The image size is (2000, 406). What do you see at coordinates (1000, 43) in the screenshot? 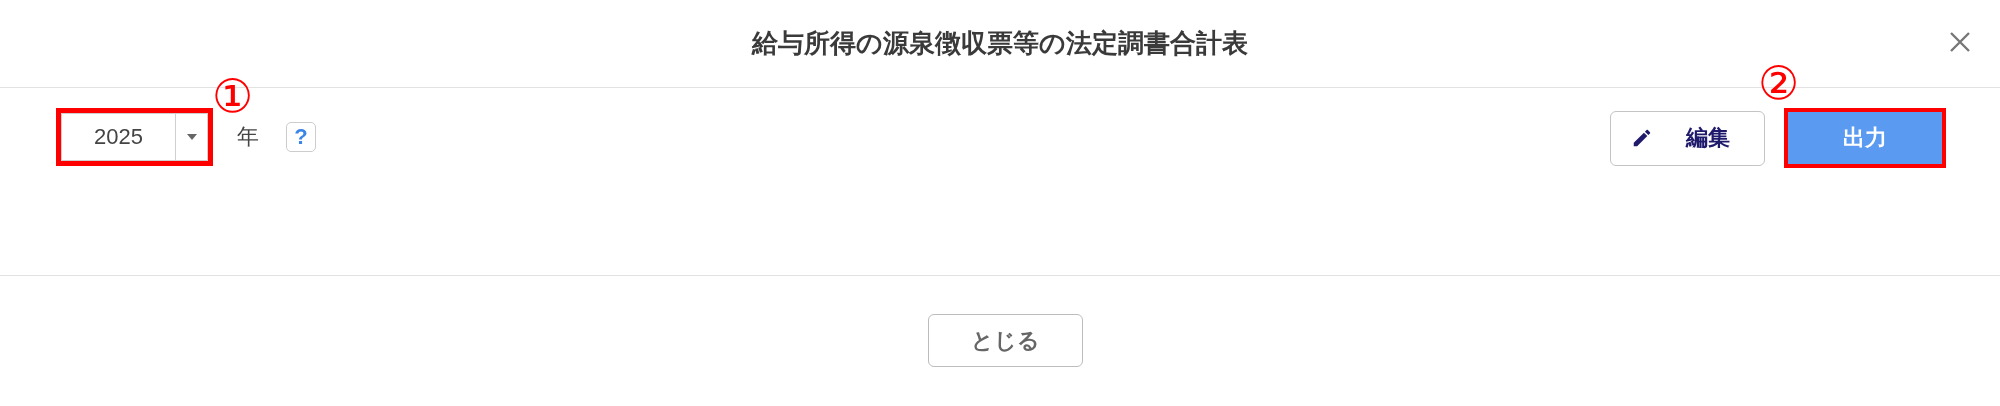
I see `dialog-title: 給与所得の源泉徴収票等の法定調書合計表` at bounding box center [1000, 43].